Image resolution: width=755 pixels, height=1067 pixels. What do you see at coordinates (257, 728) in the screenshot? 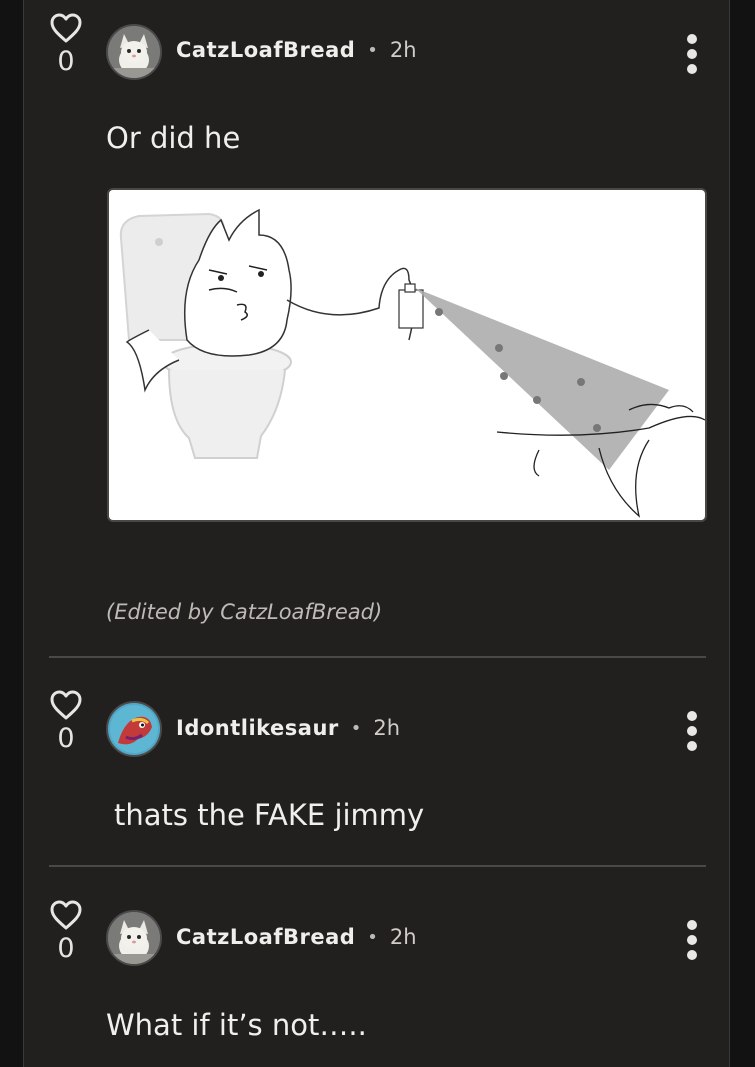
I see `author-name: Idontlikesaur` at bounding box center [257, 728].